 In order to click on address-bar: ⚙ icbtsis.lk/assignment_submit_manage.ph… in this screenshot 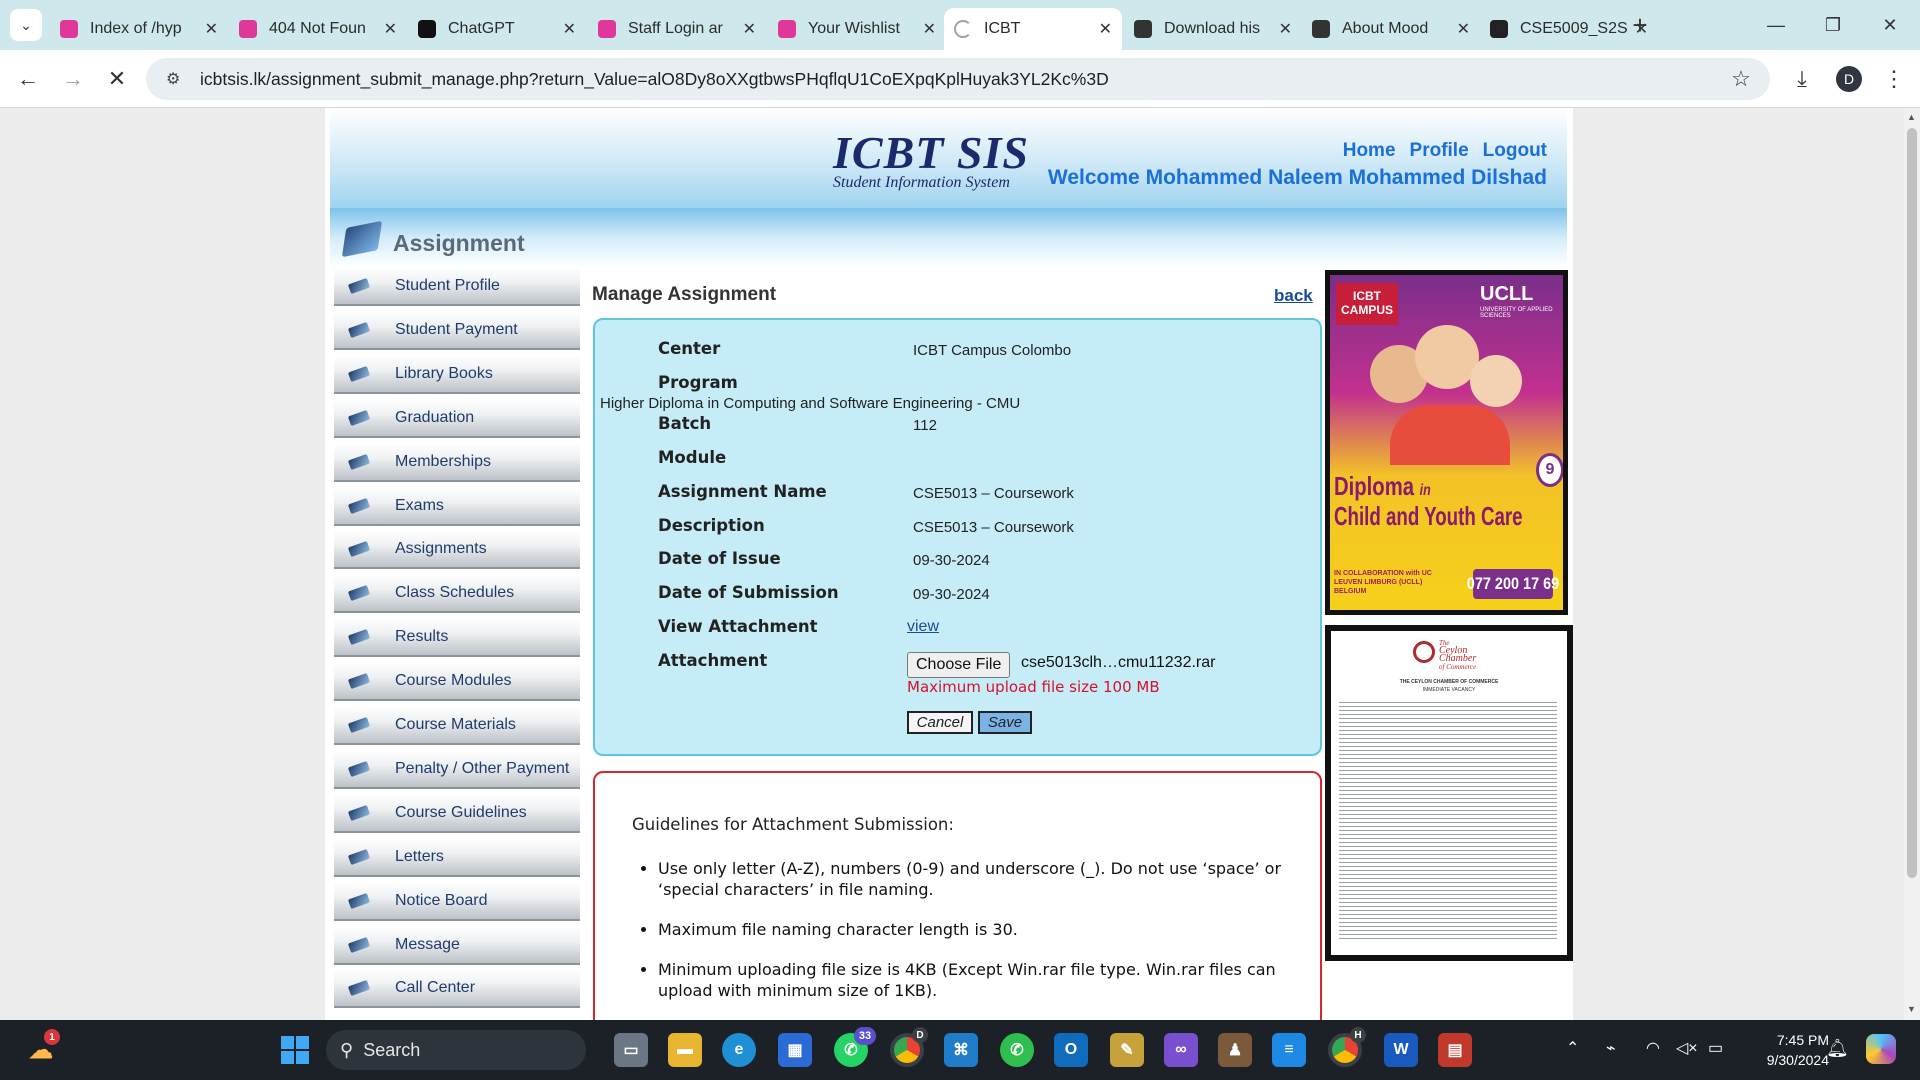, I will do `click(958, 79)`.